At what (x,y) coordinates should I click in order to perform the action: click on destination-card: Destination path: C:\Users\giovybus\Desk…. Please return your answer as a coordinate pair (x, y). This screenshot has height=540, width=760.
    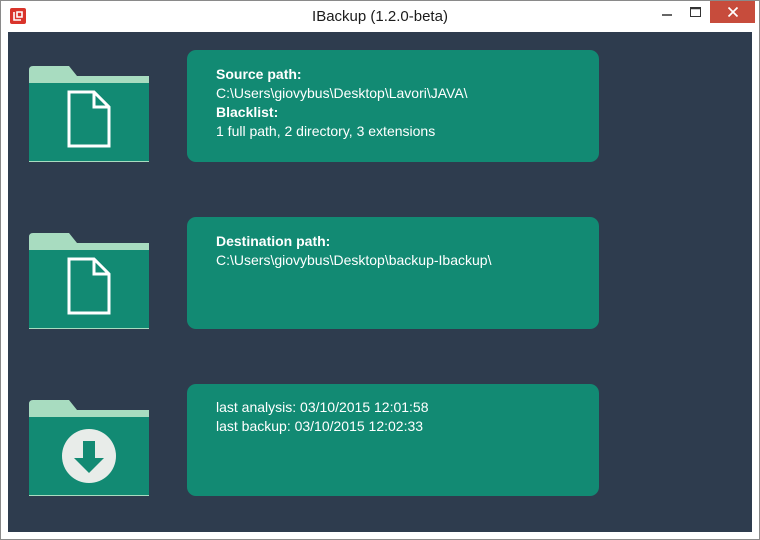
    Looking at the image, I should click on (393, 273).